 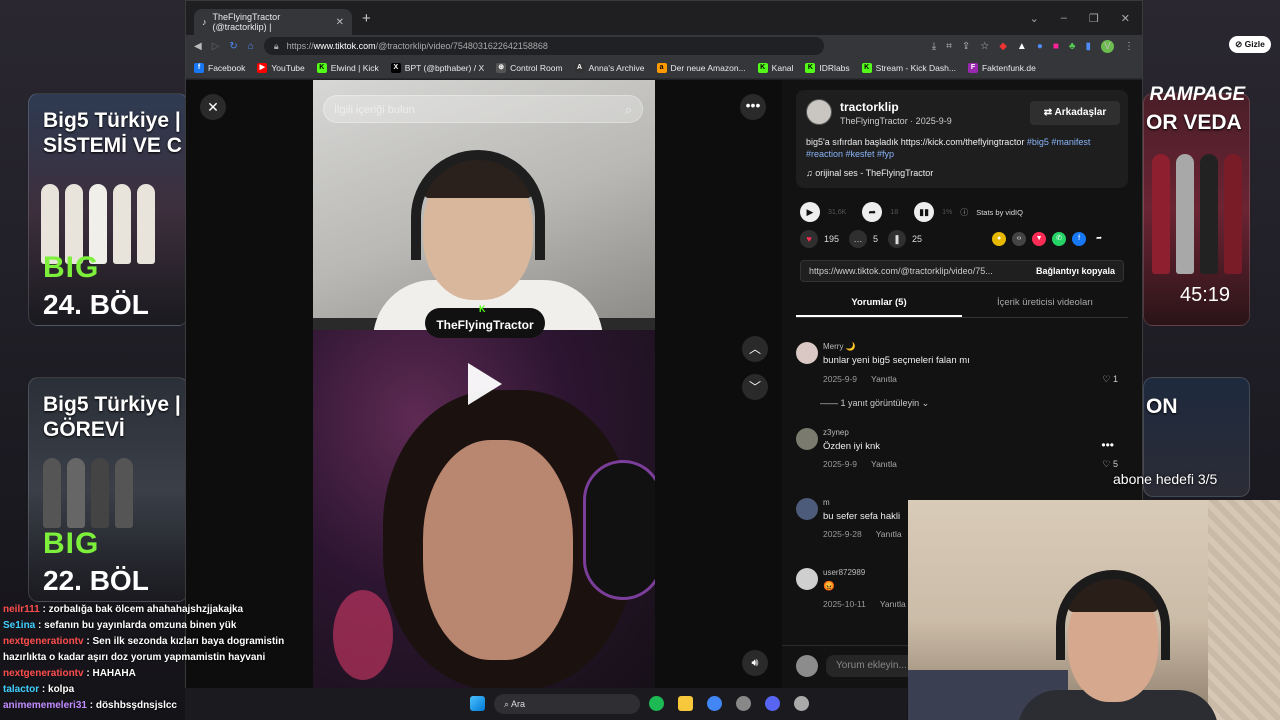 What do you see at coordinates (483, 109) in the screenshot?
I see `search-input: İlgili içeriği bulun ⌕` at bounding box center [483, 109].